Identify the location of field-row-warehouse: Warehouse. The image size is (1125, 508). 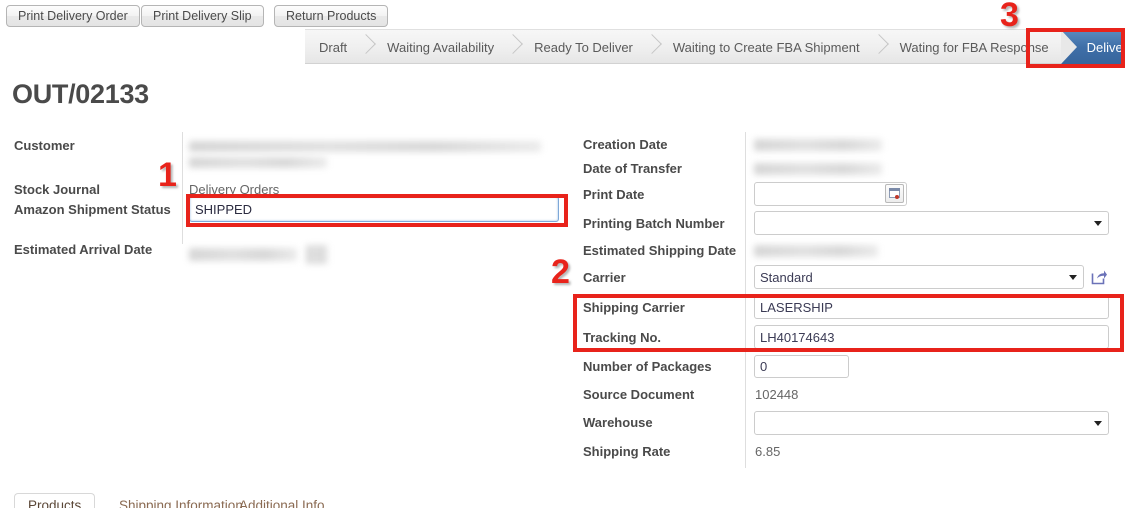
(848, 422).